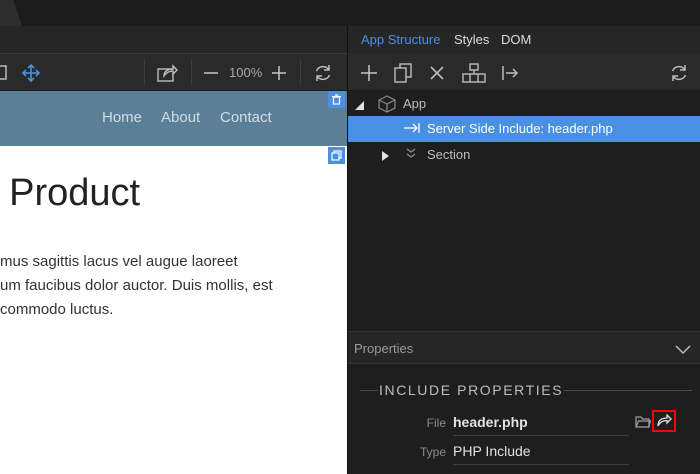 The image size is (700, 474). I want to click on group-icon, so click(474, 72).